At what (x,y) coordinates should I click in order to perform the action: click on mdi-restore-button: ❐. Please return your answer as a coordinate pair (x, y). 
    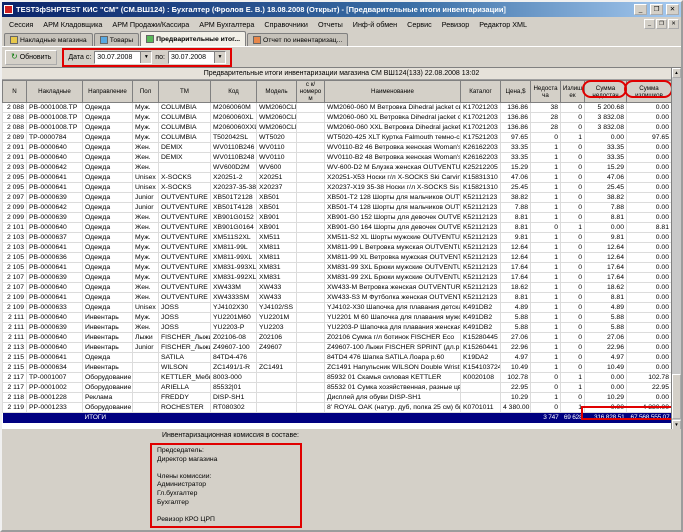
    Looking at the image, I should click on (661, 24).